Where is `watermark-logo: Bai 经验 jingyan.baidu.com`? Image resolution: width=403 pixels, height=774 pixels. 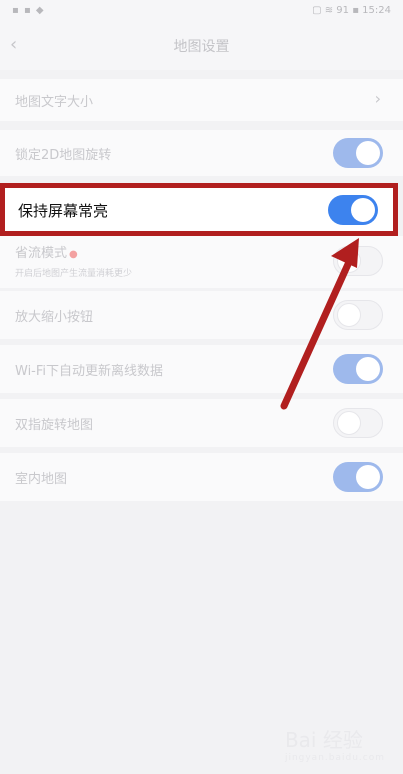
watermark-logo: Bai 经验 jingyan.baidu.com is located at coordinates (335, 743).